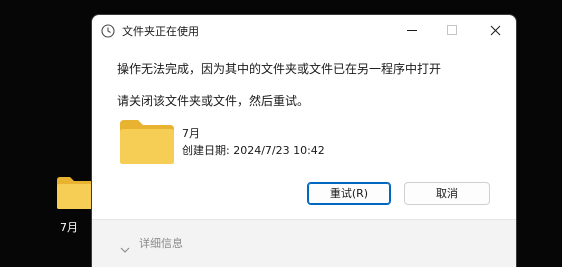 This screenshot has height=267, width=562. What do you see at coordinates (161, 243) in the screenshot?
I see `details-toggle: 详细信息` at bounding box center [161, 243].